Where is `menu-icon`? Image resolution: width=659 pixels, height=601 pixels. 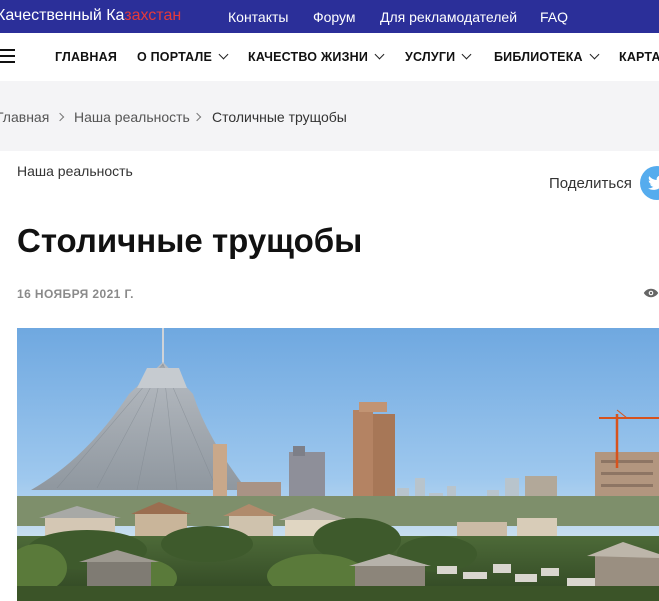 menu-icon is located at coordinates (7, 56).